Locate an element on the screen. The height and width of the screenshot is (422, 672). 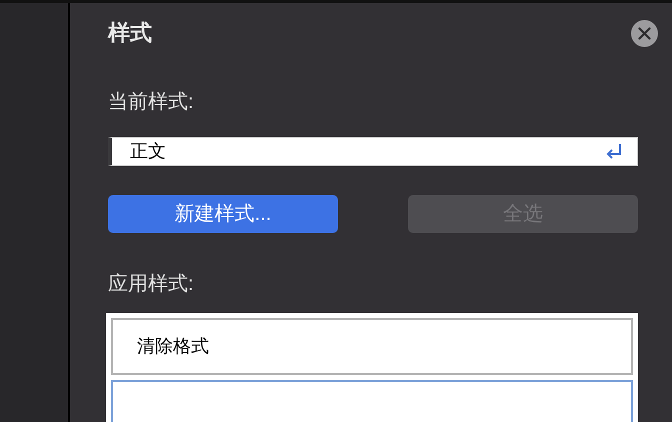
close-icon is located at coordinates (644, 33).